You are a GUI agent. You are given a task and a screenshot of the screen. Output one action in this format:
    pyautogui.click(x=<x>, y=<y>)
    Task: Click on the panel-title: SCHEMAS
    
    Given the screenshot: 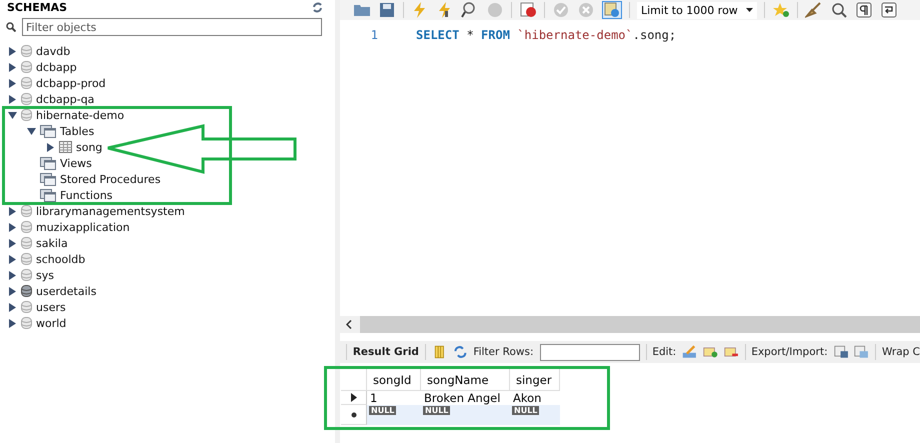 What is the action you would take?
    pyautogui.click(x=37, y=7)
    